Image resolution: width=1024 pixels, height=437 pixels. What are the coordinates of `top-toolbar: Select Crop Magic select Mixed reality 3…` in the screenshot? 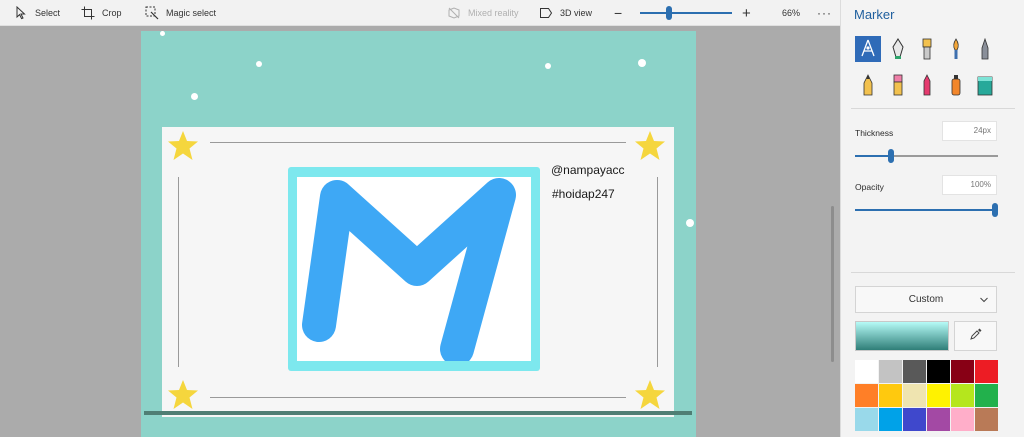 It's located at (420, 13).